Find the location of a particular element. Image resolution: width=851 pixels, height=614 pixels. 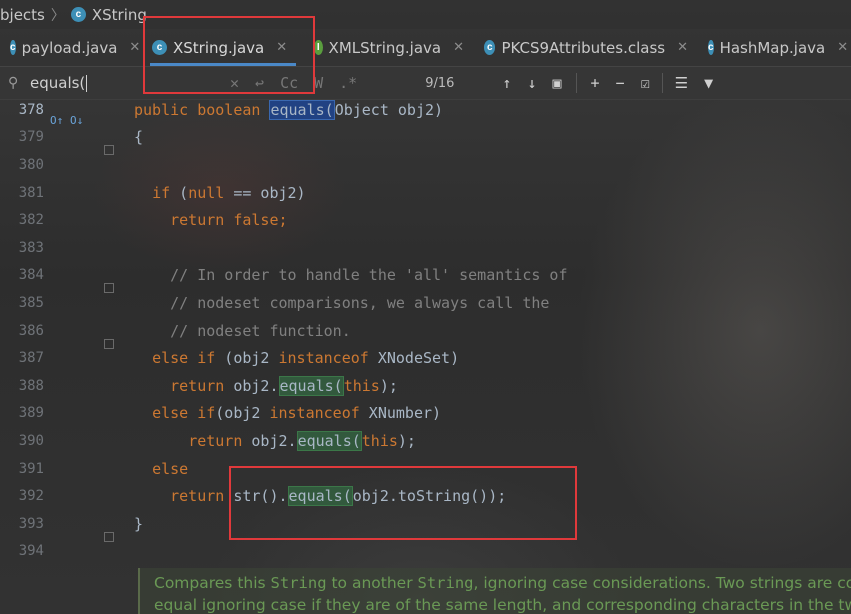

code-token: Object obj2) is located at coordinates (389, 109).